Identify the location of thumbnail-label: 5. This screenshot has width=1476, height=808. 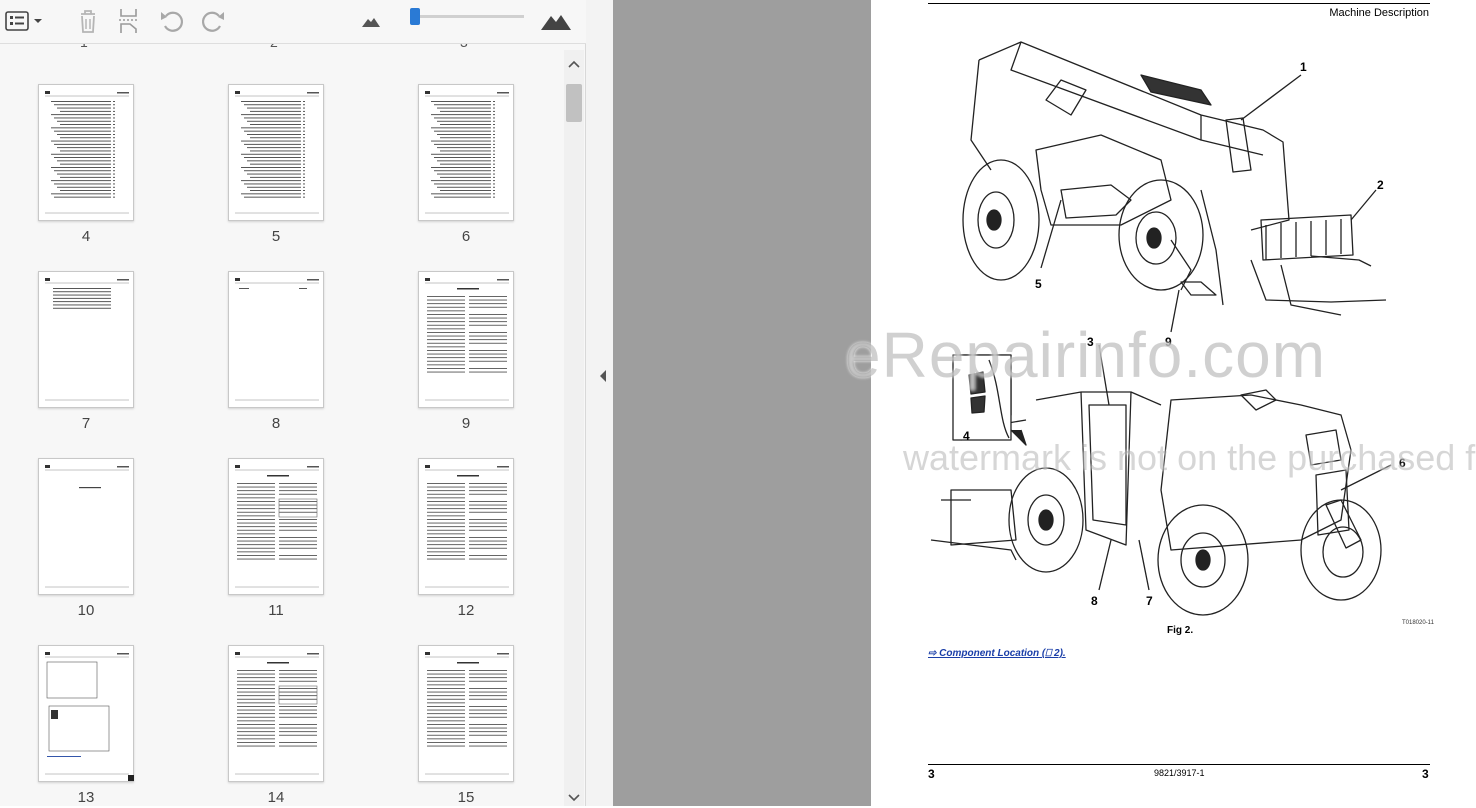
(276, 236).